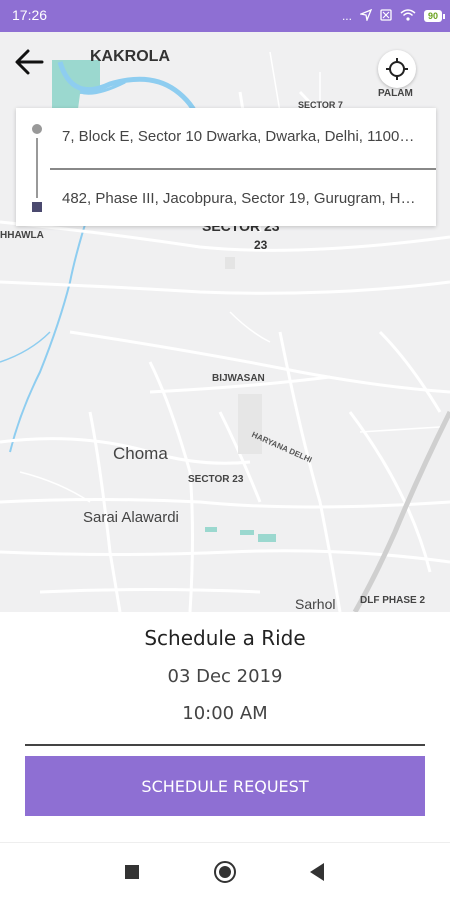  I want to click on pickup-dot-icon, so click(37, 129).